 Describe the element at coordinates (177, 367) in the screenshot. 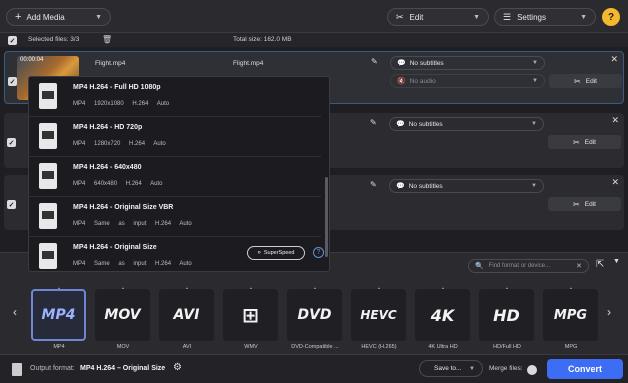

I see `gear-icon: ⚙` at that location.